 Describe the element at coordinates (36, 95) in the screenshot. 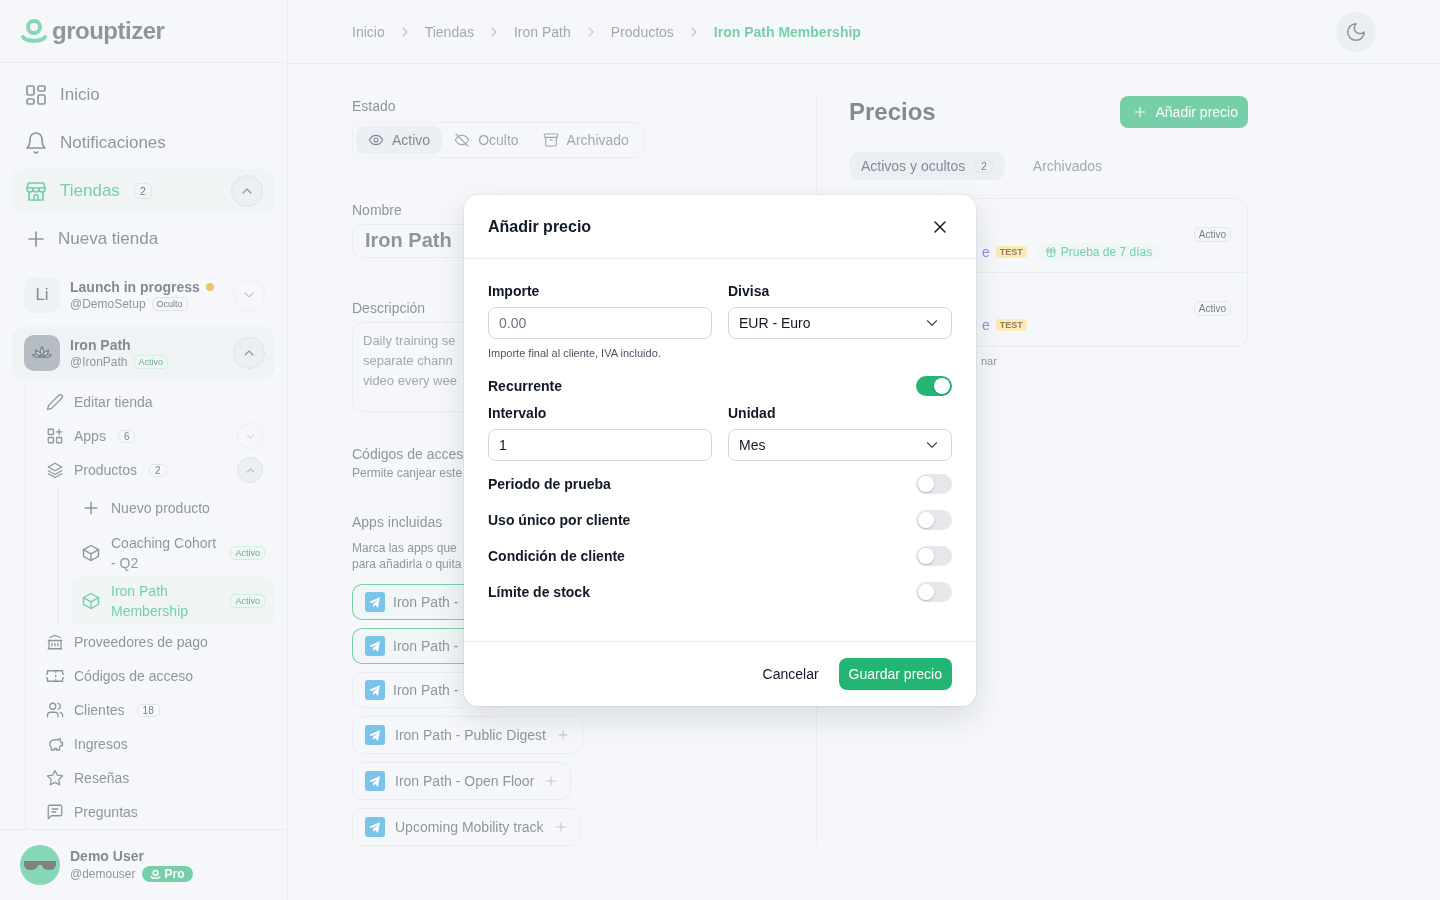

I see `dashboard-icon` at that location.